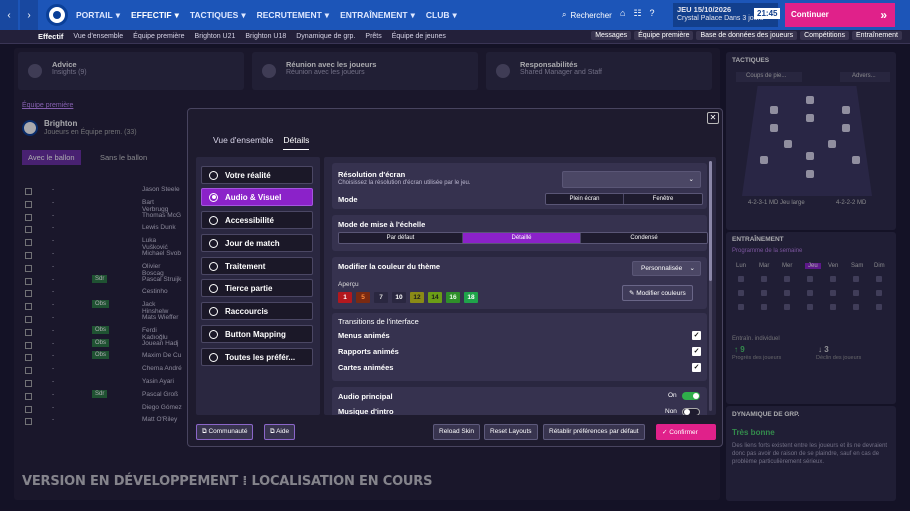 Image resolution: width=910 pixels, height=511 pixels. What do you see at coordinates (876, 35) in the screenshot?
I see `shortcut-training: Entraînement` at bounding box center [876, 35].